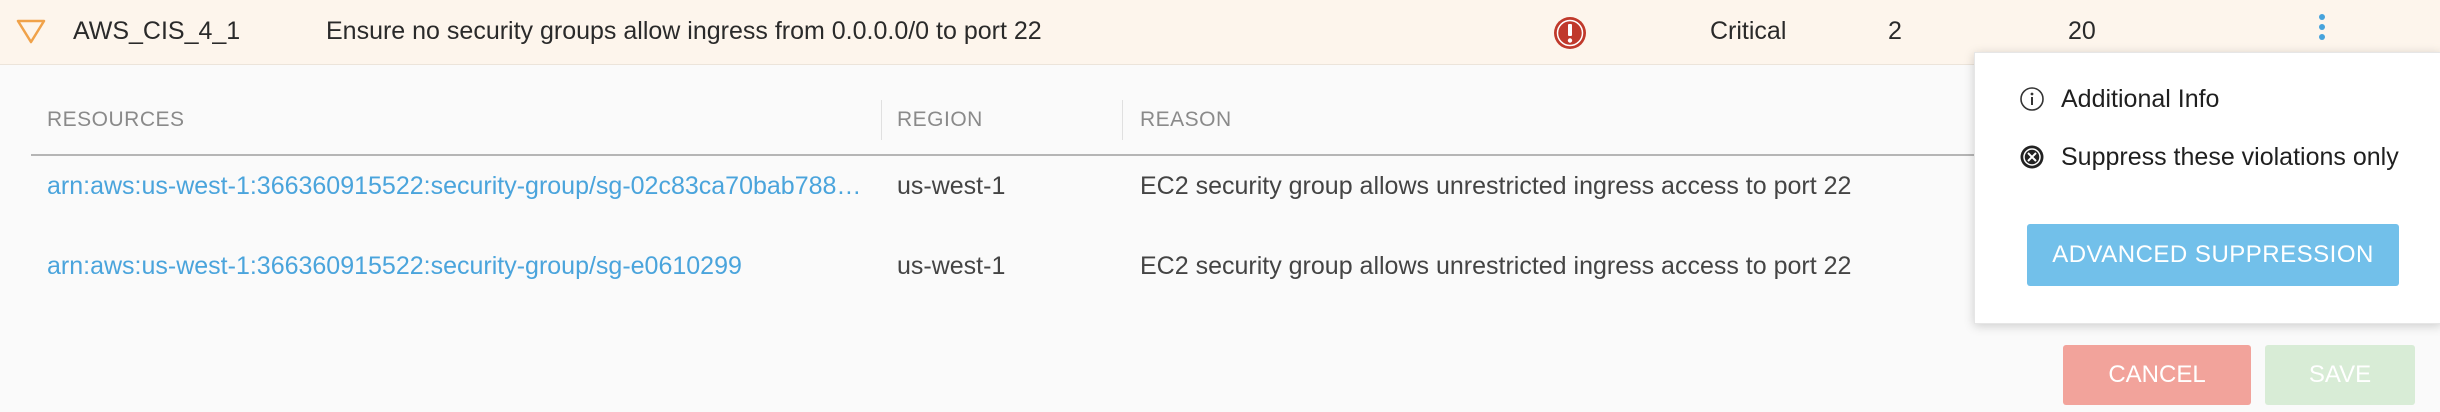 Image resolution: width=2440 pixels, height=412 pixels. Describe the element at coordinates (1748, 31) in the screenshot. I see `severity-label: Critical` at that location.